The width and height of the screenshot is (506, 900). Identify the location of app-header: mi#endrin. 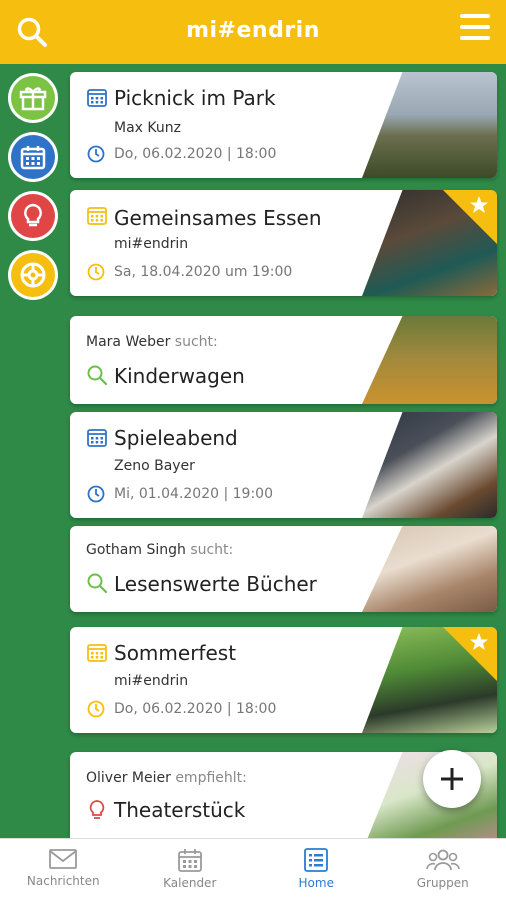
(253, 32).